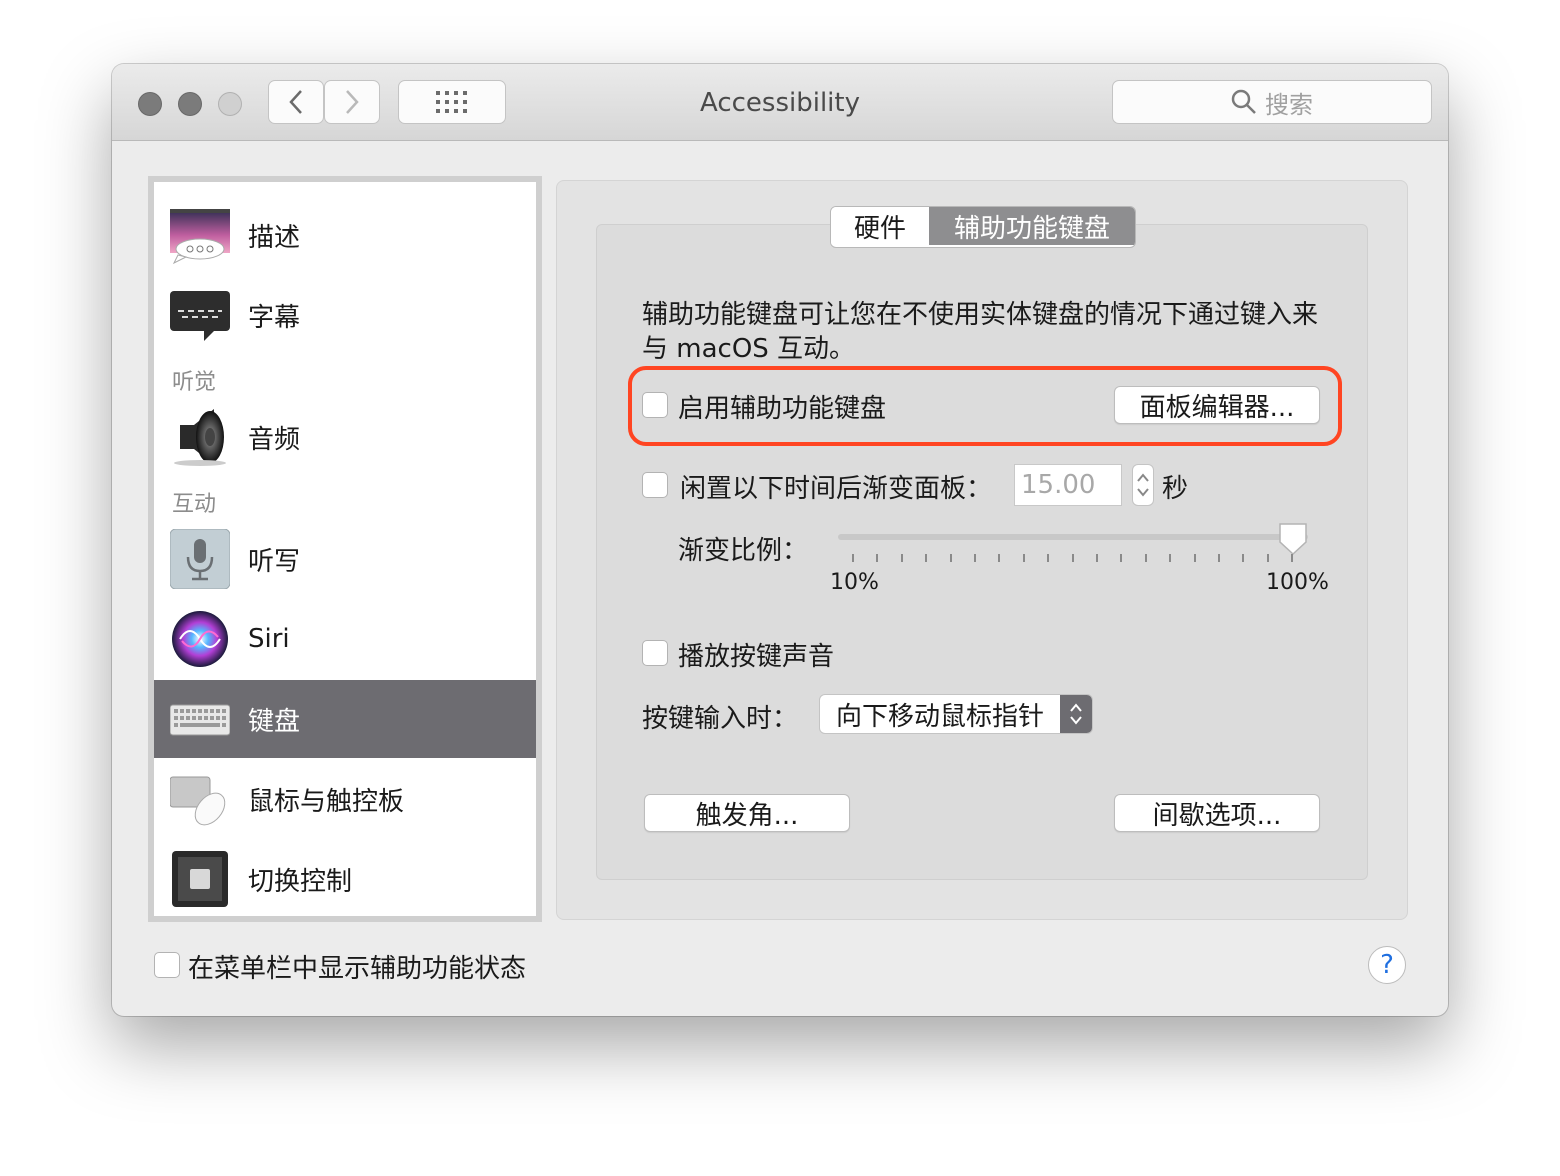  Describe the element at coordinates (326, 801) in the screenshot. I see `sidebar-item-label: 鼠标与触控板` at that location.